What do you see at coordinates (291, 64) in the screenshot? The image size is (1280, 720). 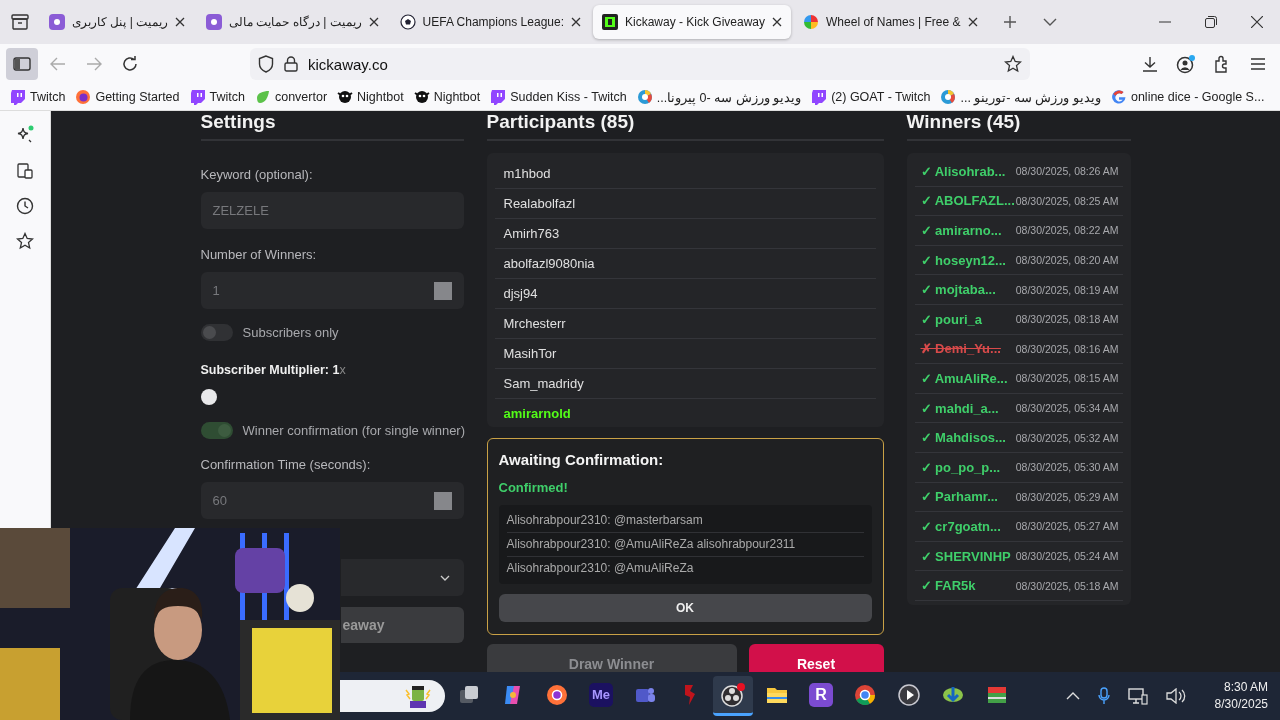 I see `lock-icon` at bounding box center [291, 64].